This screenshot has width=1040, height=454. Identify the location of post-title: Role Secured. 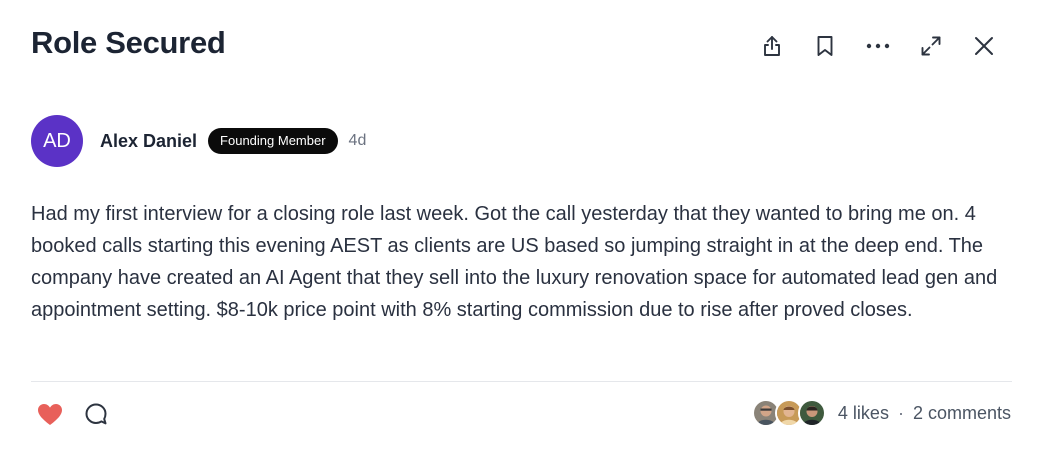
(128, 42).